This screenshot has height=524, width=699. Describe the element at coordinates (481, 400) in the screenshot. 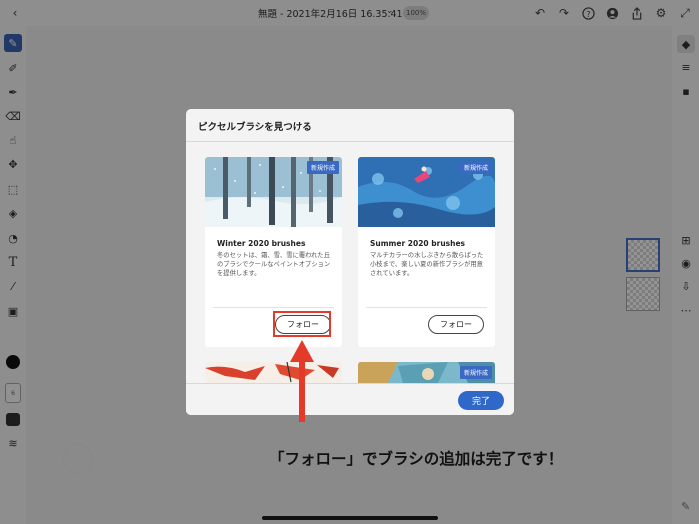

I see `done-button: 完了` at that location.